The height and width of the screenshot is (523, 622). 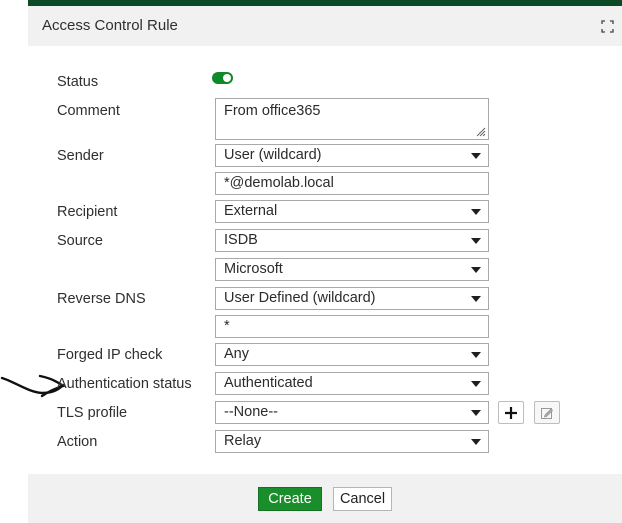 I want to click on cancel-button: Cancel, so click(x=362, y=499).